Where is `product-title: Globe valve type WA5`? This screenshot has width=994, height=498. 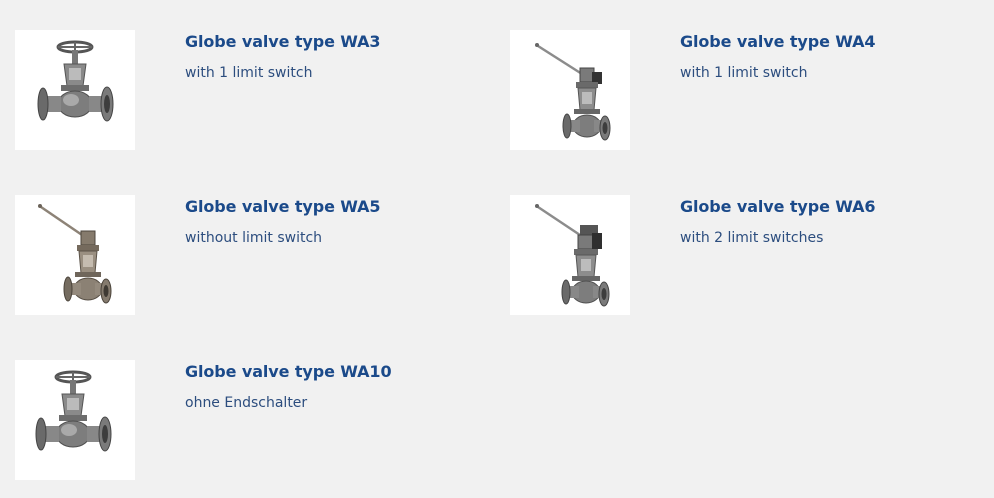
product-title: Globe valve type WA5 is located at coordinates (283, 206).